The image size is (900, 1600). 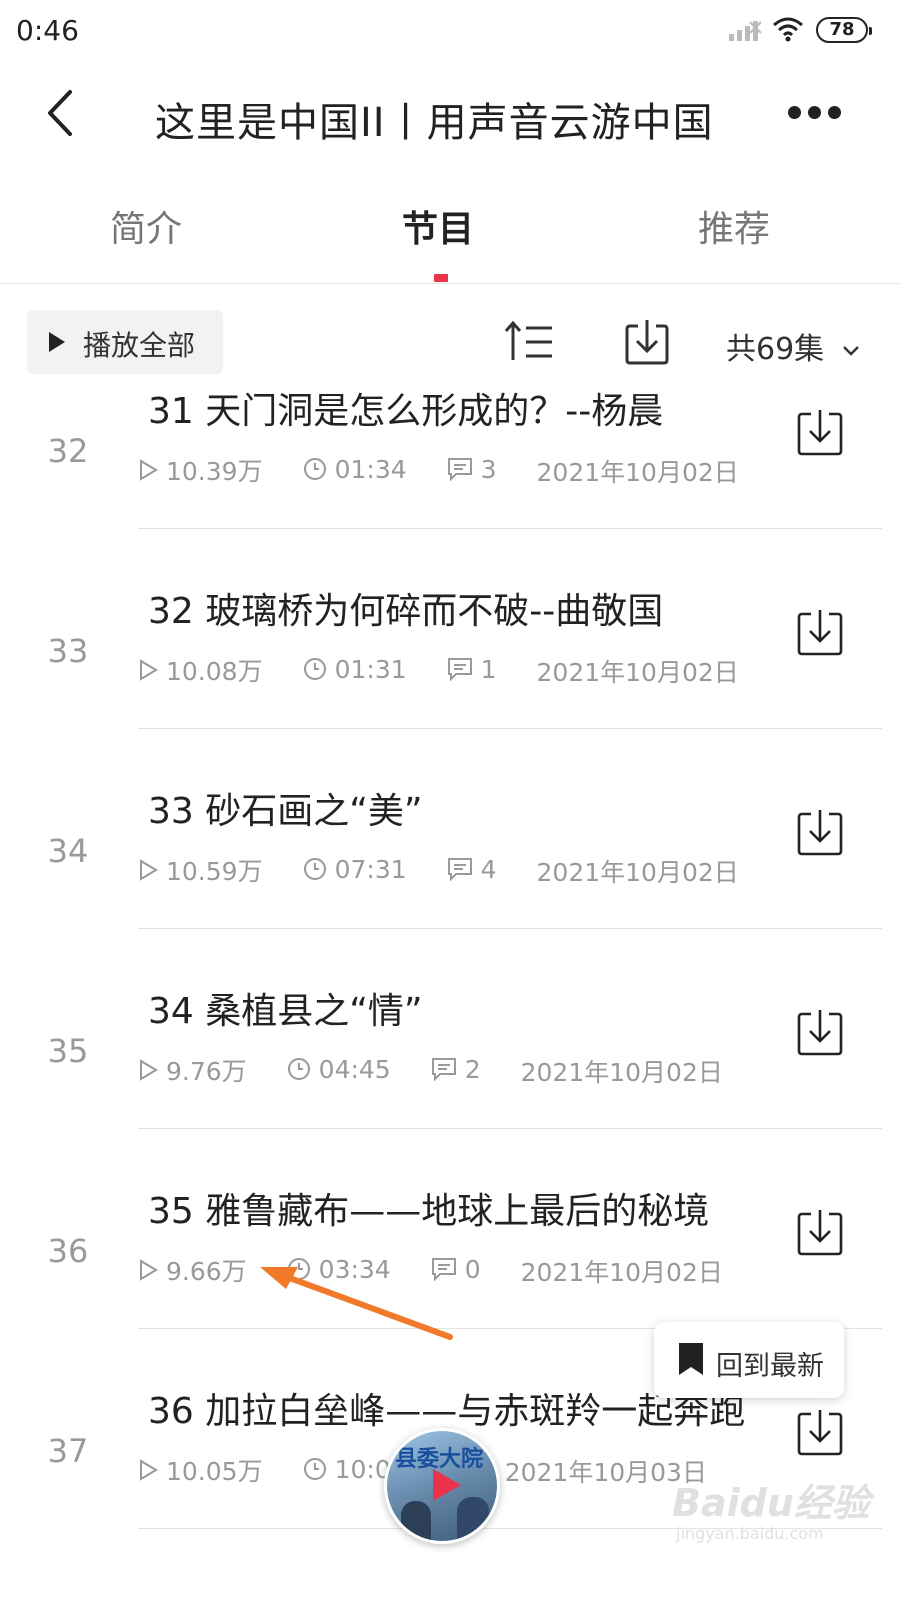 I want to click on episode-index: 37, so click(x=68, y=1451).